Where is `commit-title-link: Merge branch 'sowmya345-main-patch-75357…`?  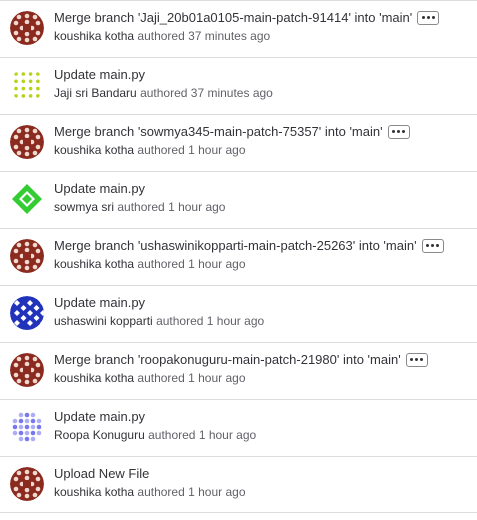
commit-title-link: Merge branch 'sowmya345-main-patch-75357… is located at coordinates (218, 131).